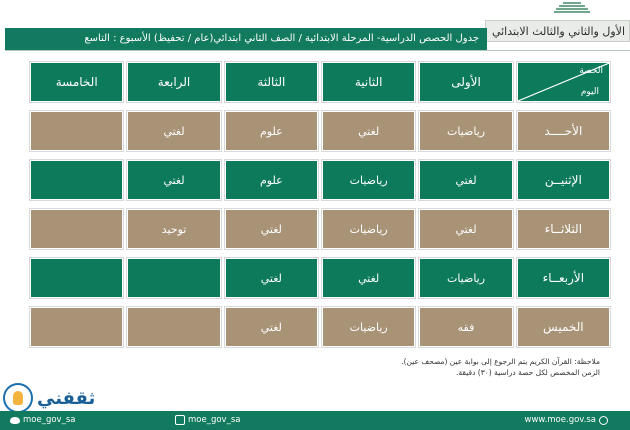 The width and height of the screenshot is (630, 430). I want to click on website-link: www.moe.gov.sa, so click(566, 420).